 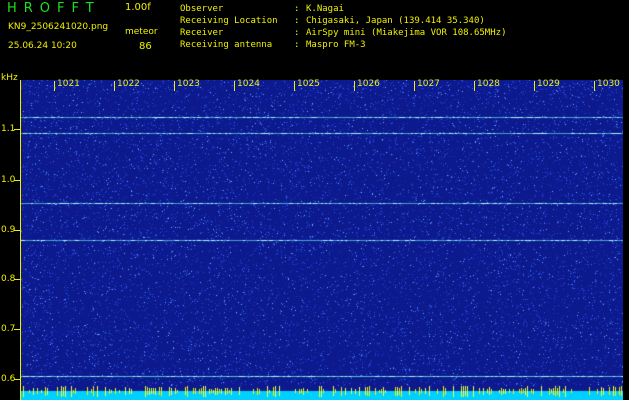 What do you see at coordinates (308, 84) in the screenshot?
I see `x-tick-label: 1025` at bounding box center [308, 84].